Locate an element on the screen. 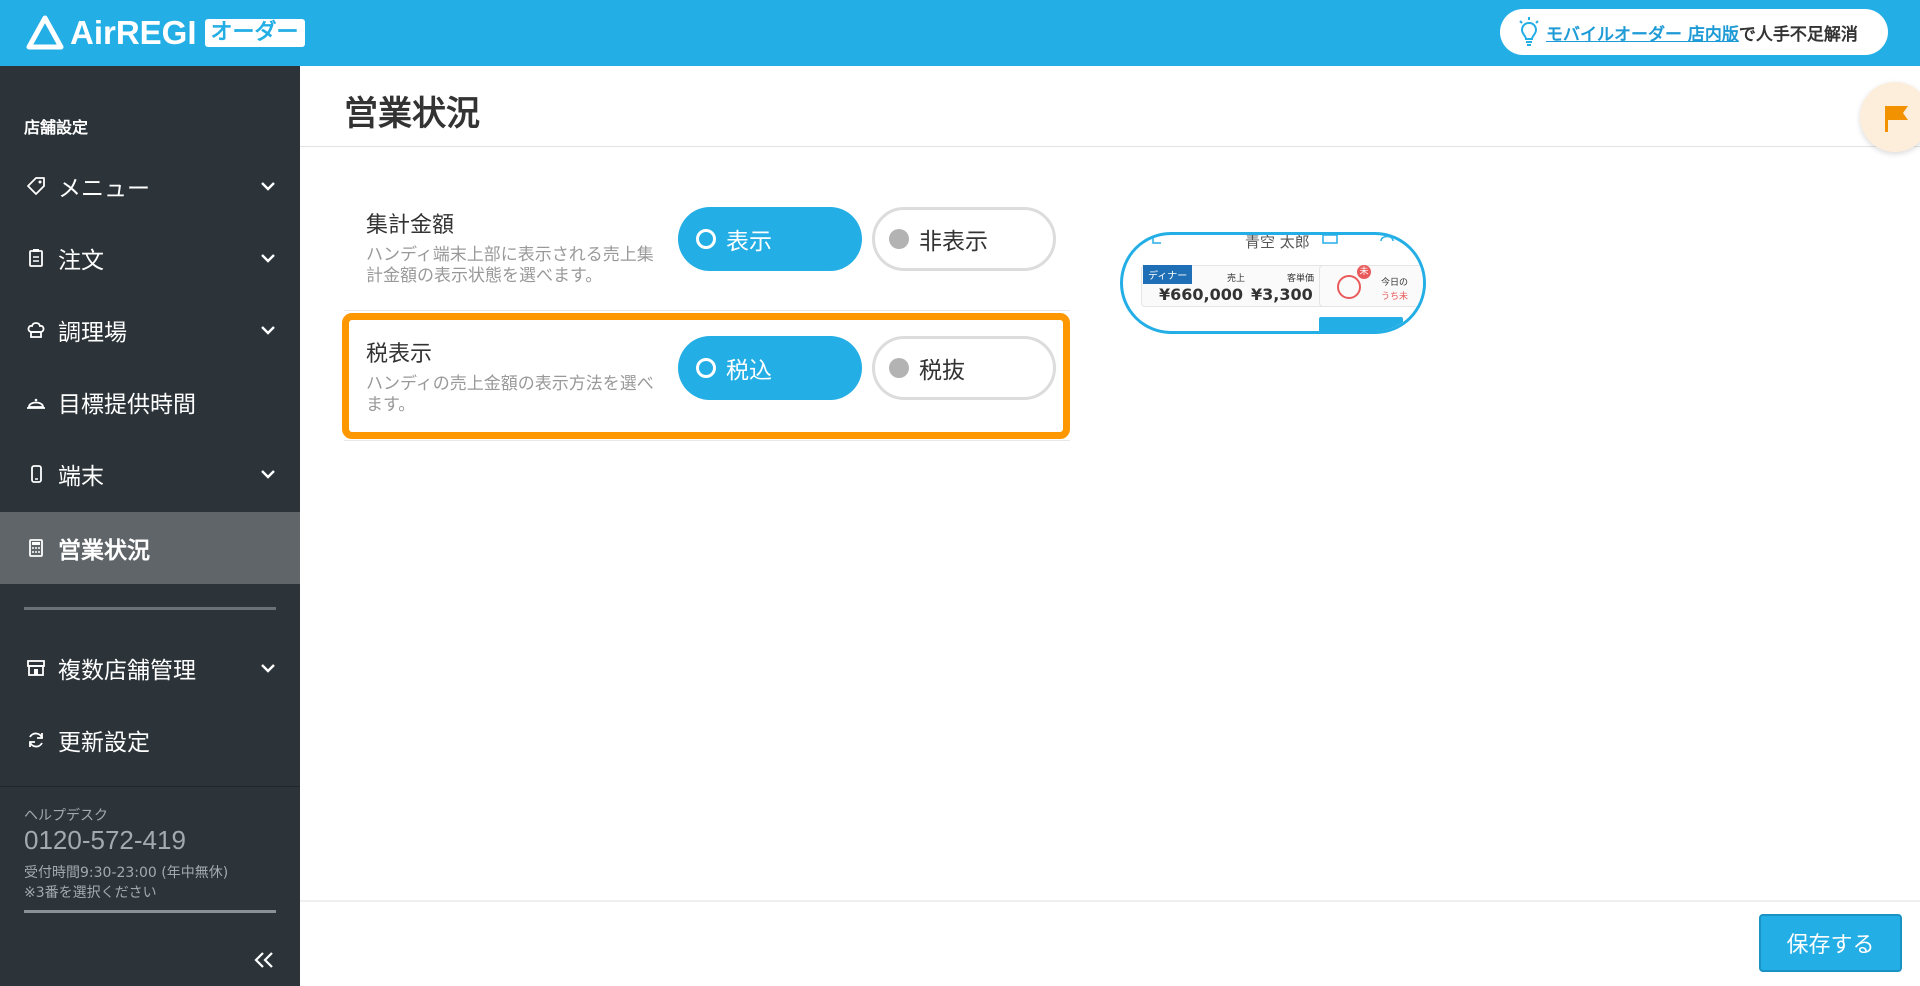  sidebar-item-order: 注文 is located at coordinates (150, 258).